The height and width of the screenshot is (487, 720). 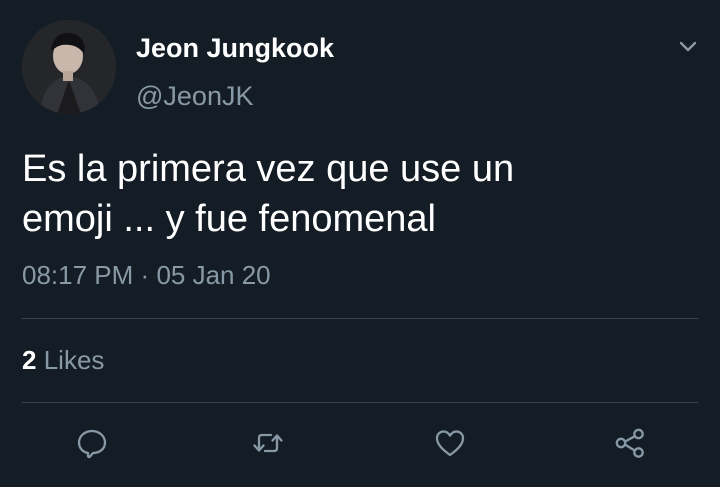 I want to click on likes-label: Likes, so click(x=74, y=360).